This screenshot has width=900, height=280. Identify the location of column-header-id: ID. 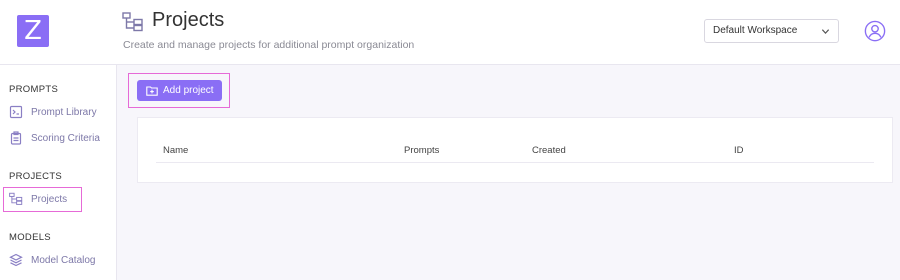
(739, 150).